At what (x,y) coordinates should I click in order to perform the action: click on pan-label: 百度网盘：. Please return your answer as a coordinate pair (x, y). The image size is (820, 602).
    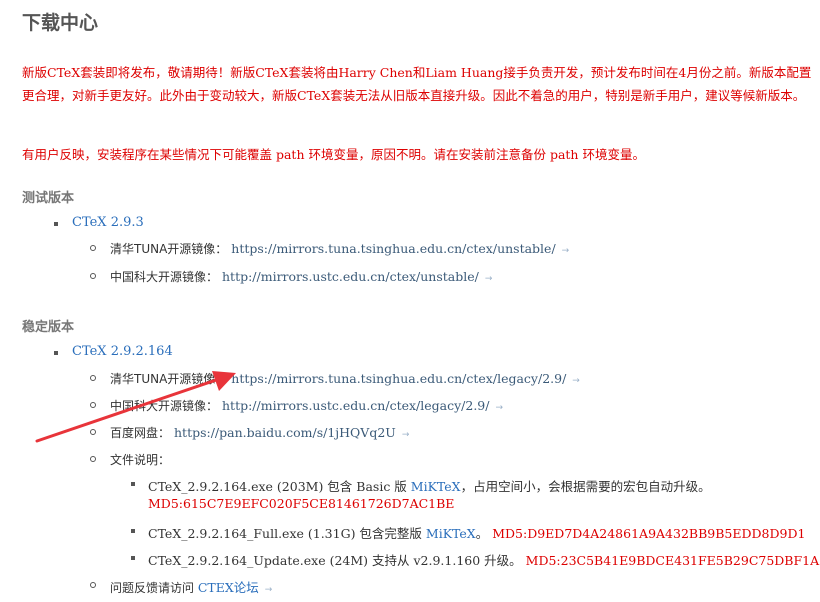
    Looking at the image, I should click on (140, 433).